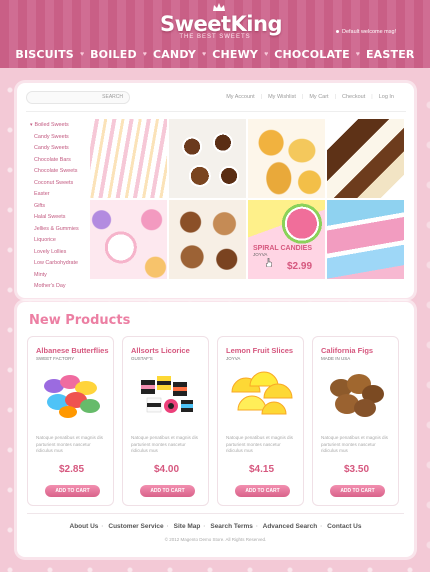  What do you see at coordinates (318, 97) in the screenshot?
I see `my-cart-link: My Cart` at bounding box center [318, 97].